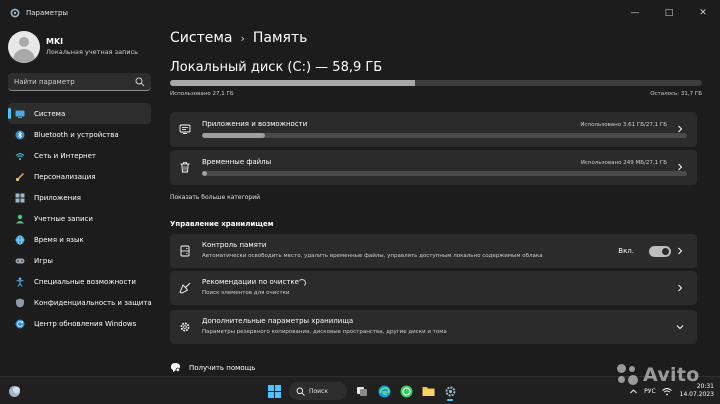 The height and width of the screenshot is (404, 720). What do you see at coordinates (628, 375) in the screenshot?
I see `avito-logo-icon` at bounding box center [628, 375].